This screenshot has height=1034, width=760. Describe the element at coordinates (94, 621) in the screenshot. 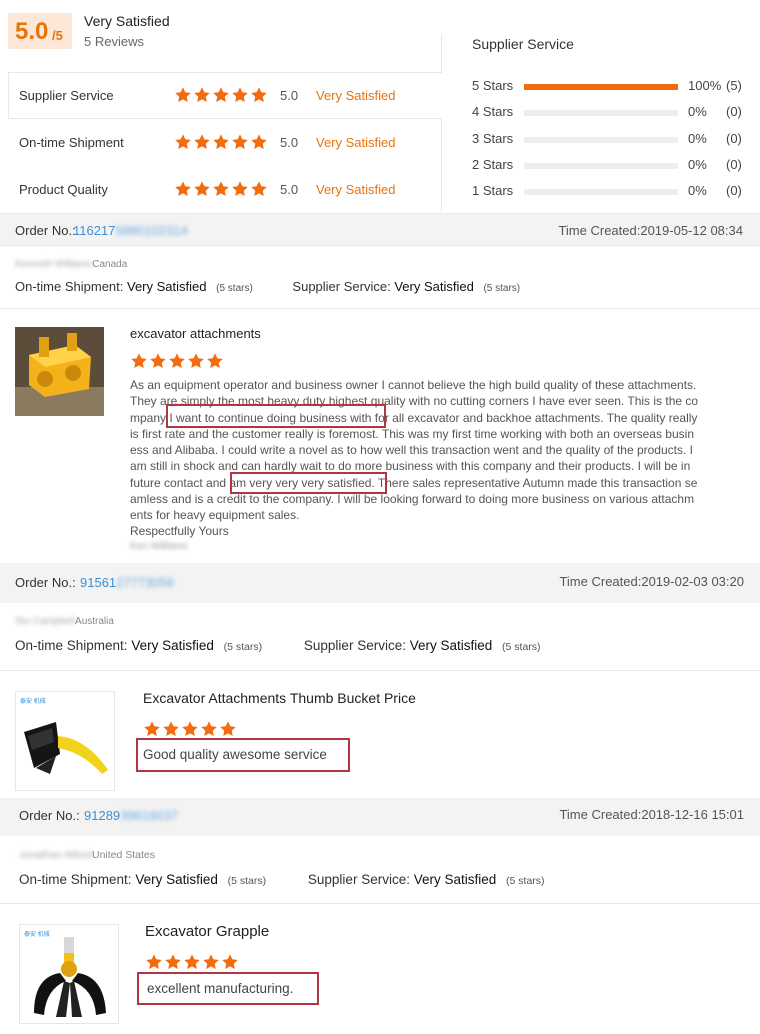

I see `reviewer-country: Australia` at that location.